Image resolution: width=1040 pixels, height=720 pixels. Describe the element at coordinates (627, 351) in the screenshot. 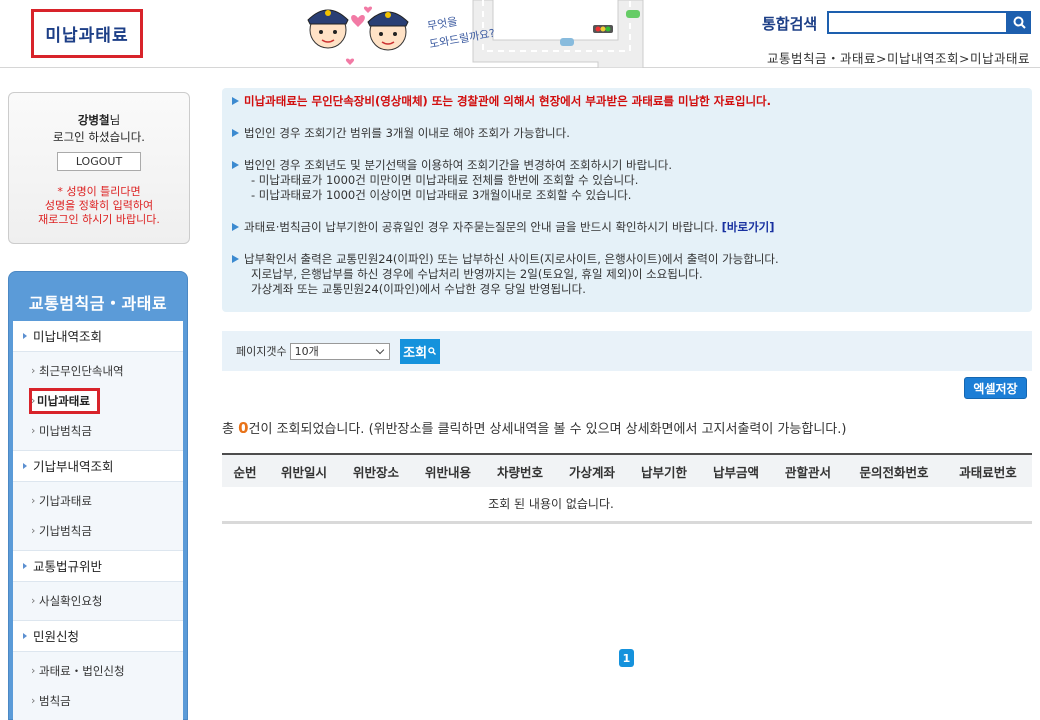

I see `filter-bar: 페이지갯수 10개 조회` at that location.